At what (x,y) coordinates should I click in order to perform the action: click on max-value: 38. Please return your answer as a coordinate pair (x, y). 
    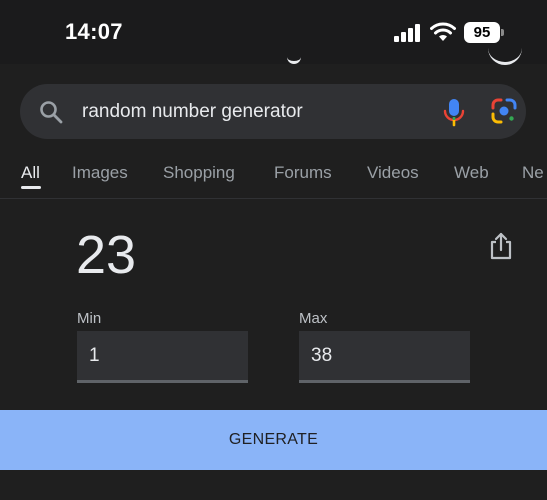
    Looking at the image, I should click on (321, 355).